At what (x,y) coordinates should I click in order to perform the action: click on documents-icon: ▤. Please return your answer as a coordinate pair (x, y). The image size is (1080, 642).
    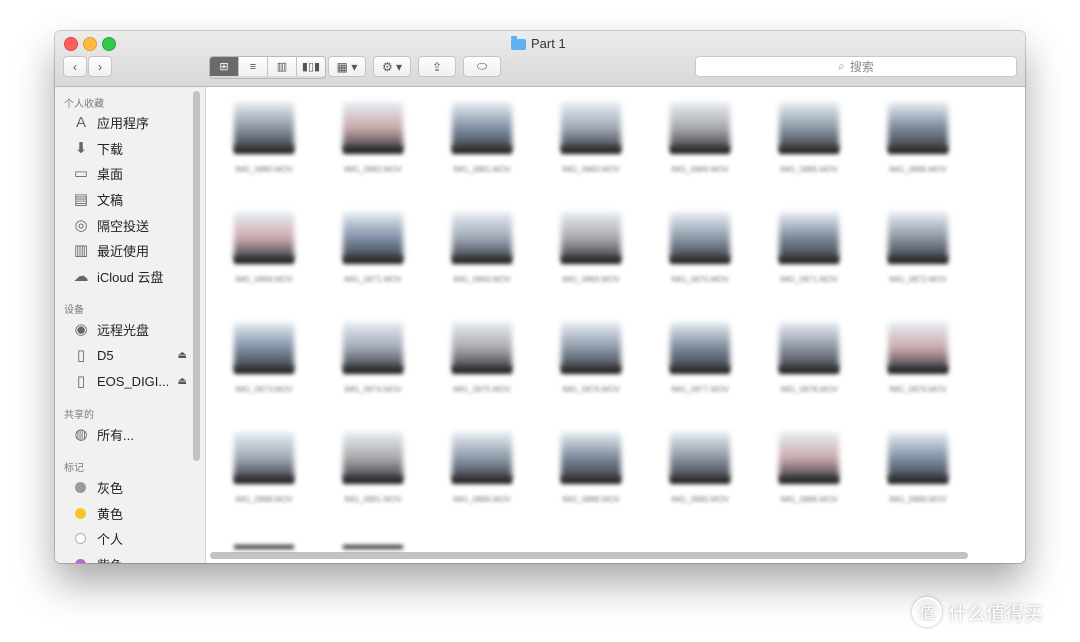
    Looking at the image, I should click on (81, 199).